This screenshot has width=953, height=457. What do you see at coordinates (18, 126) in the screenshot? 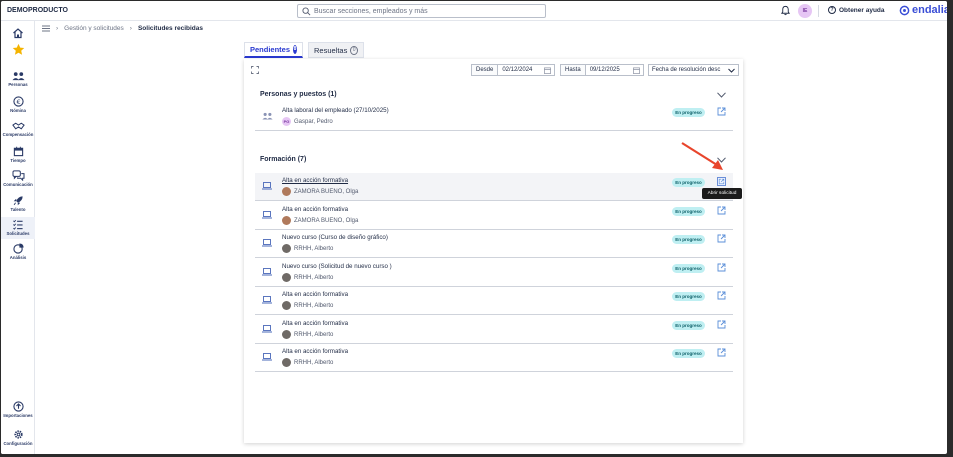
I see `handshake-icon` at bounding box center [18, 126].